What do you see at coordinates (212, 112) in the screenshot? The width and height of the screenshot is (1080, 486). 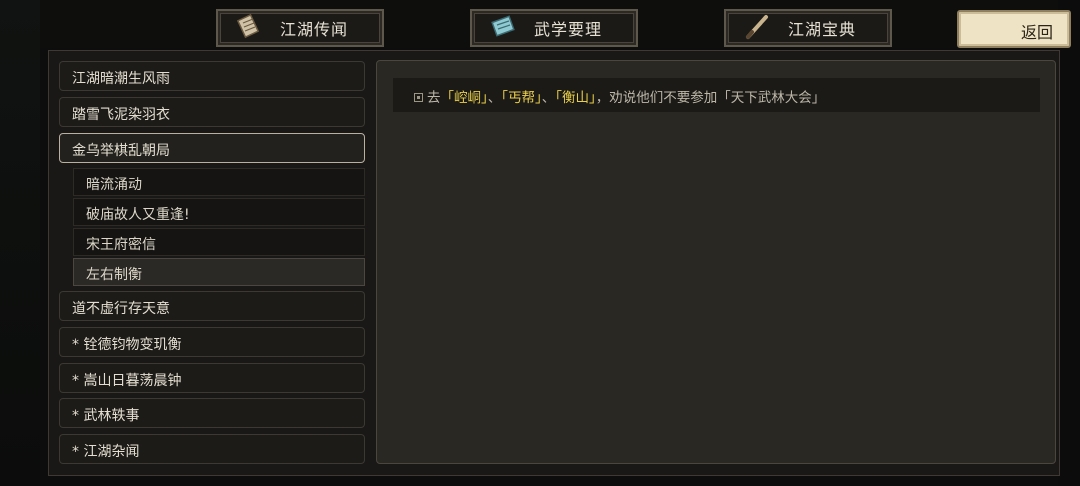 I see `chapter-item: 踏雪飞泥染羽衣` at bounding box center [212, 112].